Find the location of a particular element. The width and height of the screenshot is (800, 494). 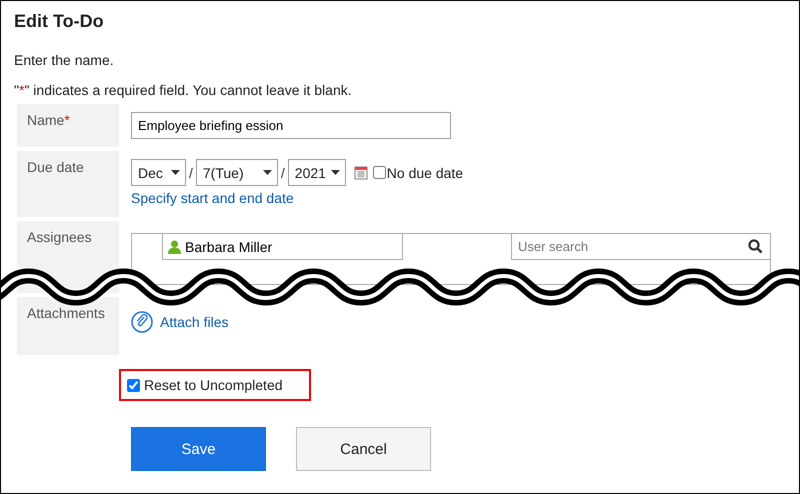

checkbox-label: Reset to Uncompleted is located at coordinates (213, 385).